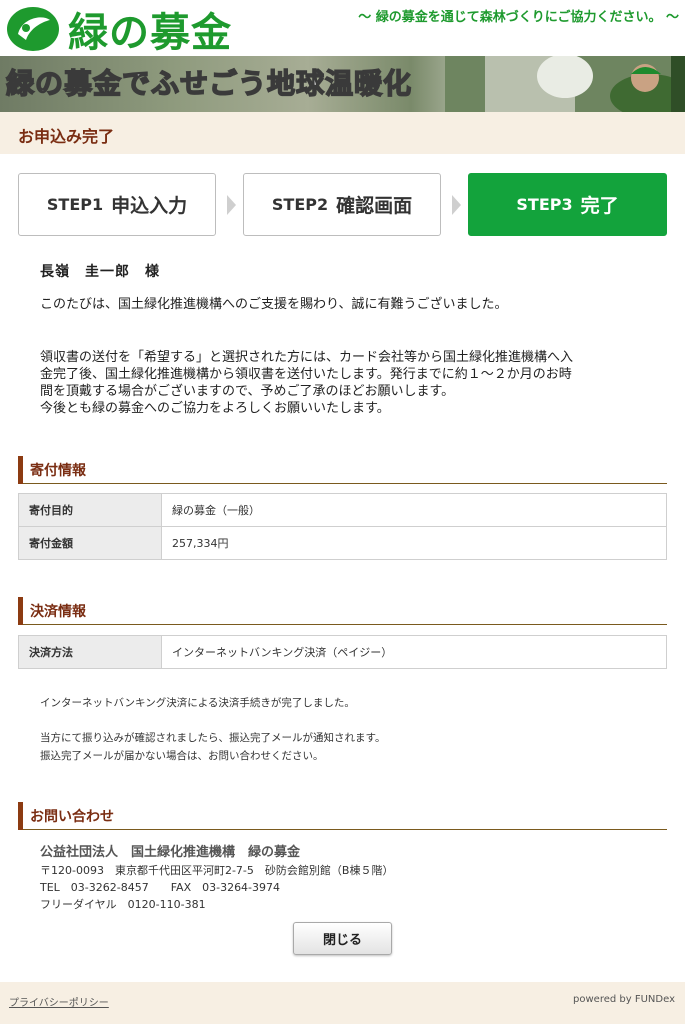  What do you see at coordinates (197, 703) in the screenshot?
I see `payment-complete-note: インターネットバンキング決済による決済手続きが完了しました。` at bounding box center [197, 703].